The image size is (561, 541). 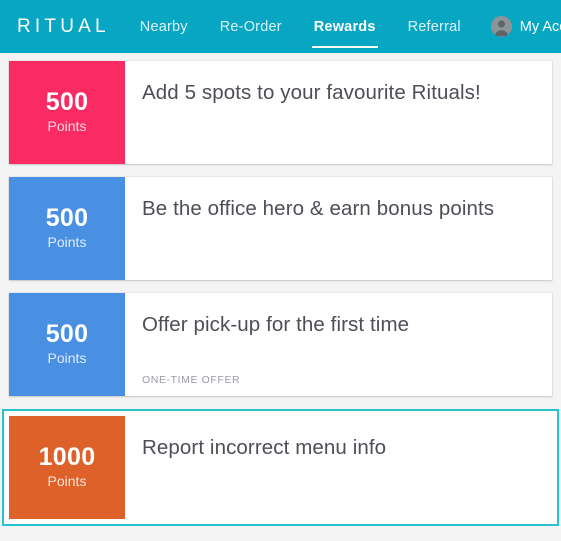 I want to click on reward-tag: ONE-TIME OFFER, so click(x=191, y=380).